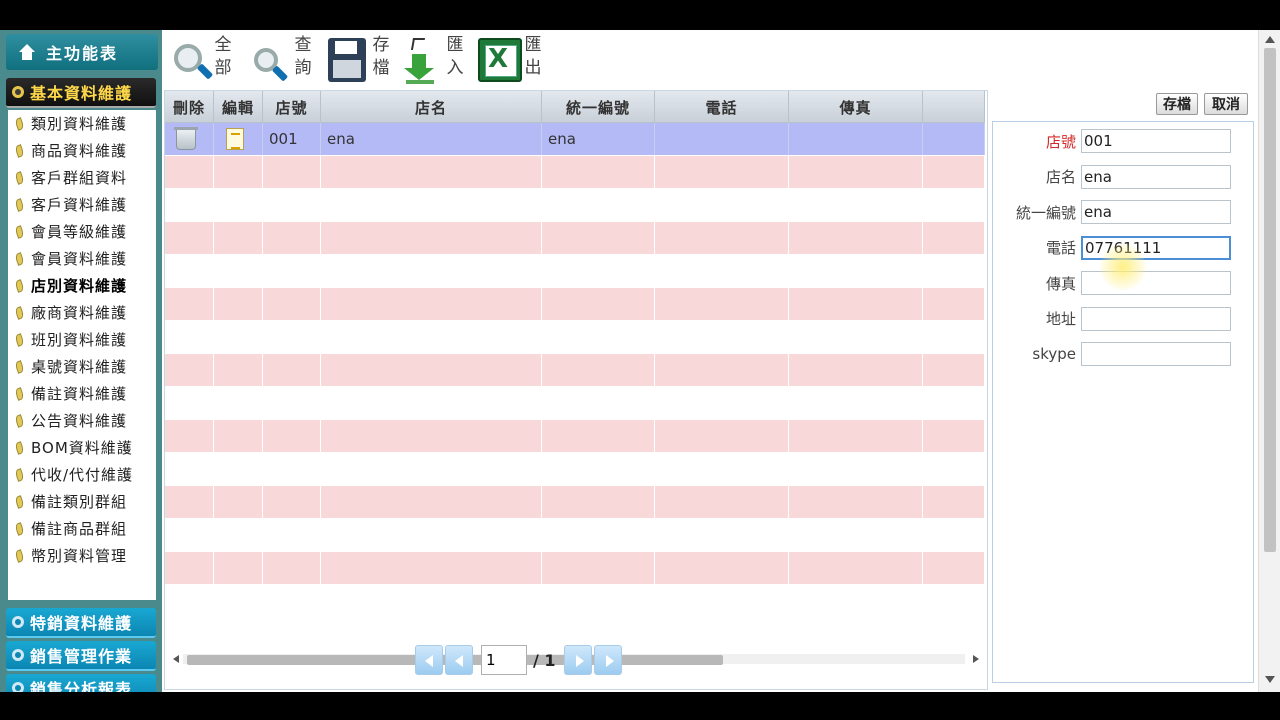 The height and width of the screenshot is (720, 1280). I want to click on save-button: 存檔, so click(359, 61).